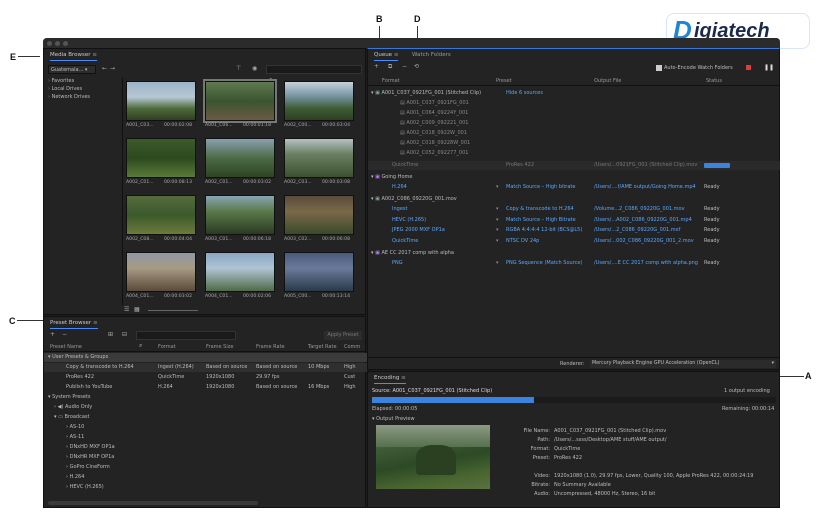  I want to click on back-arrow-icon: ←, so click(104, 68).